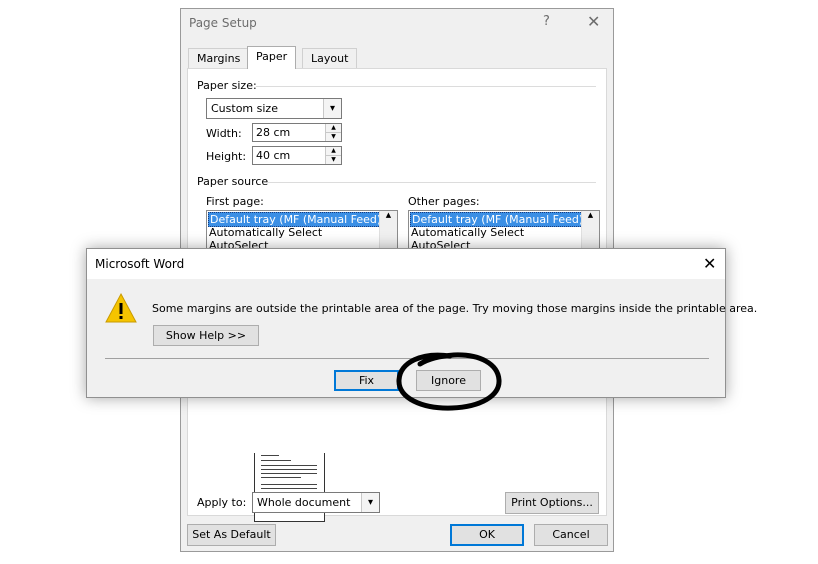 The image size is (818, 564). I want to click on height-value: 40 cm, so click(273, 155).